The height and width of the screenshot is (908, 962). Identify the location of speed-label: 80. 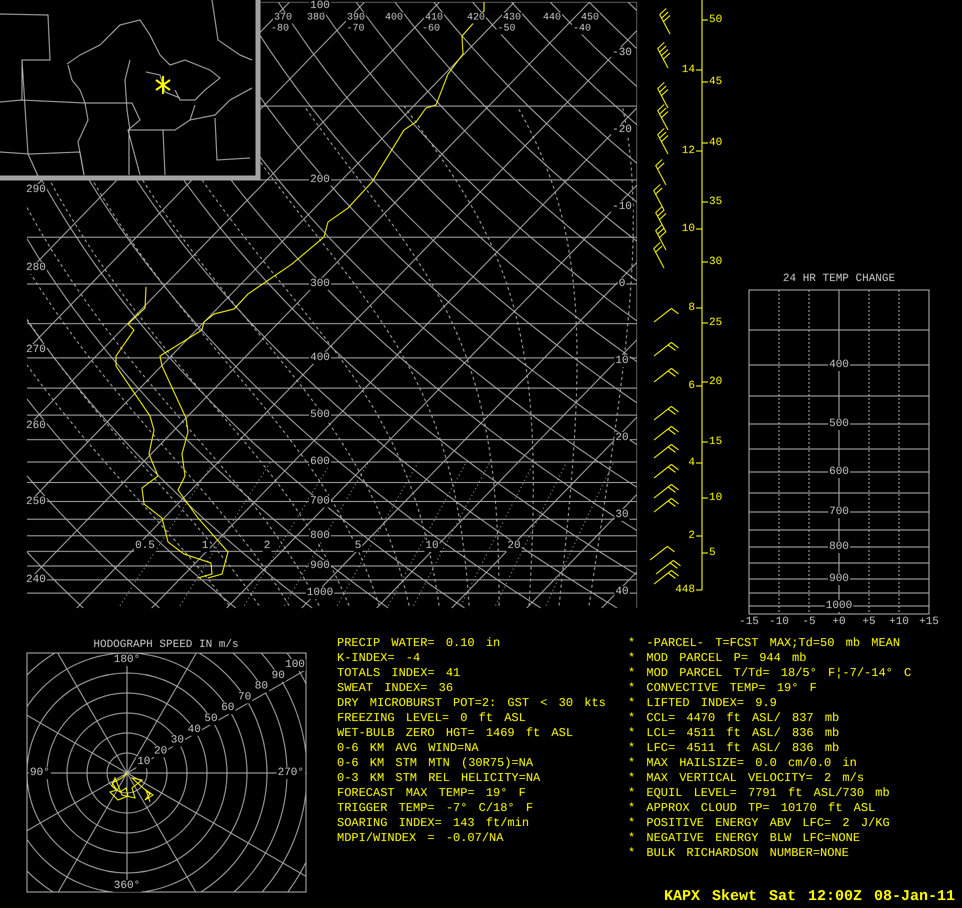
(261, 686).